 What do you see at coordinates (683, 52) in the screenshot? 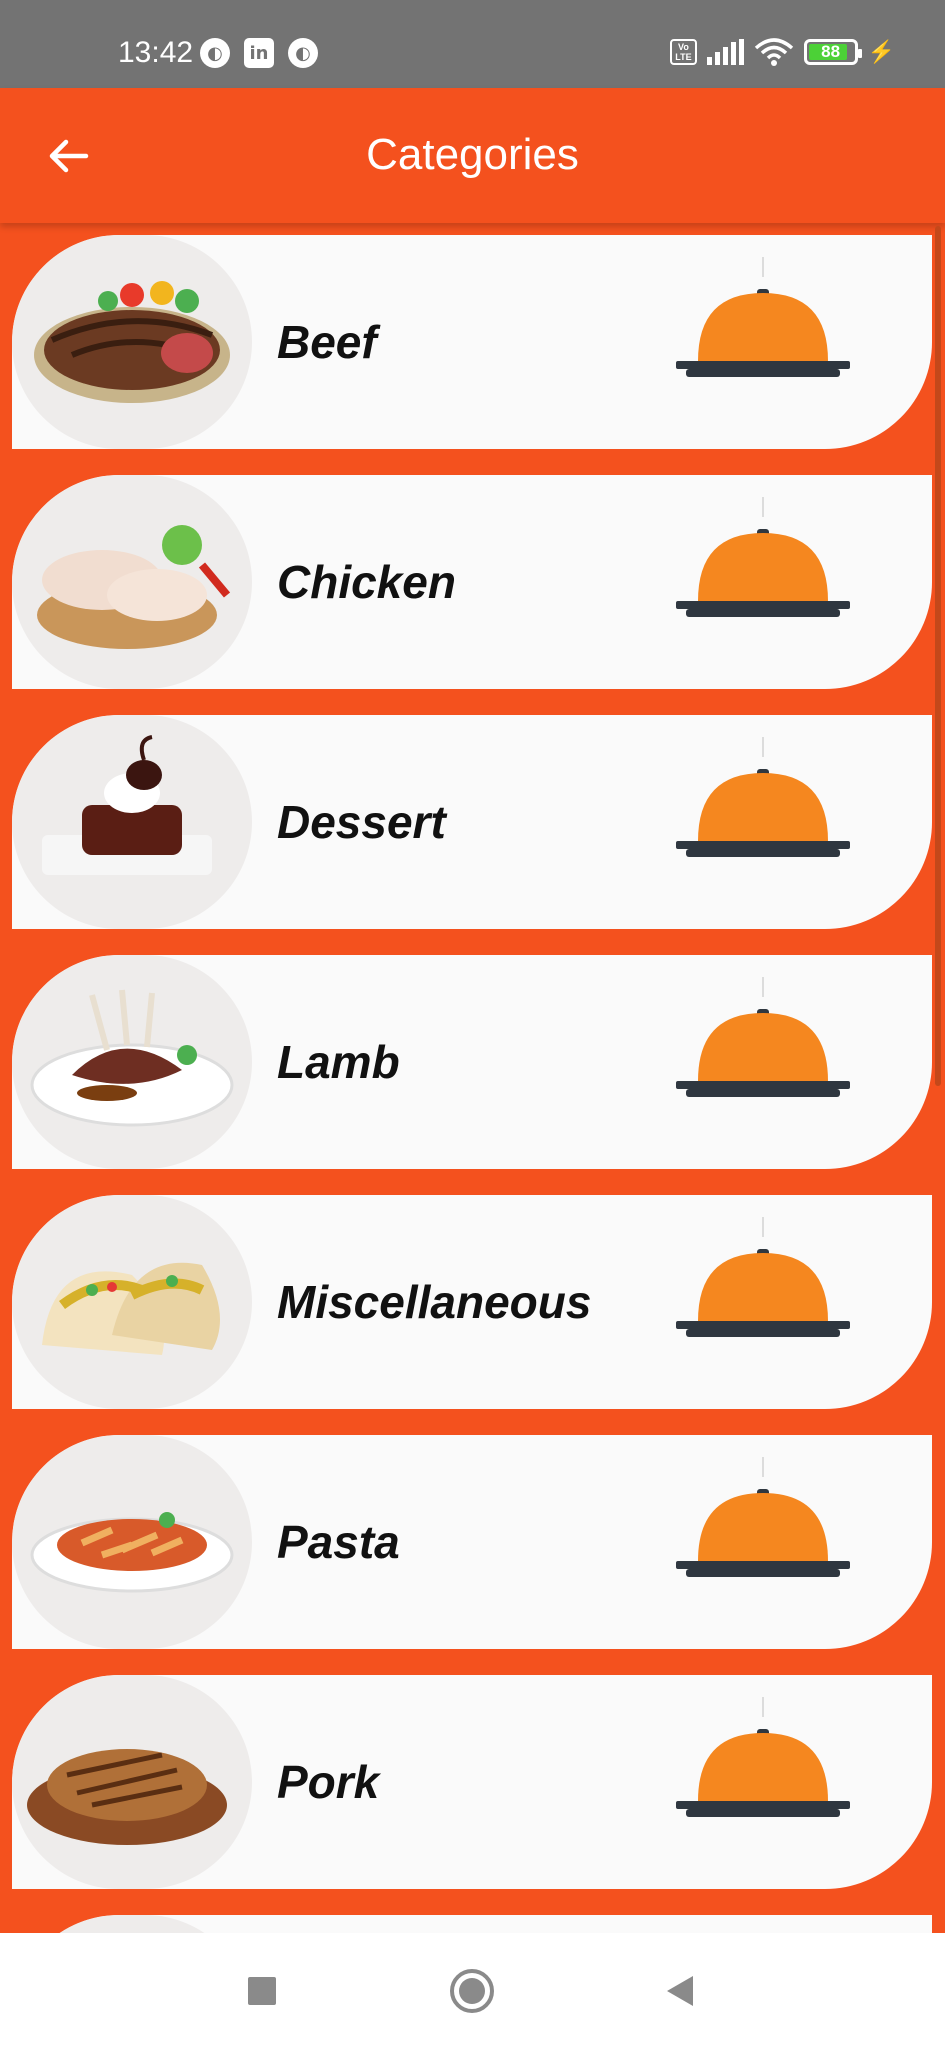
I see `volte-icon: Vo LTE` at bounding box center [683, 52].